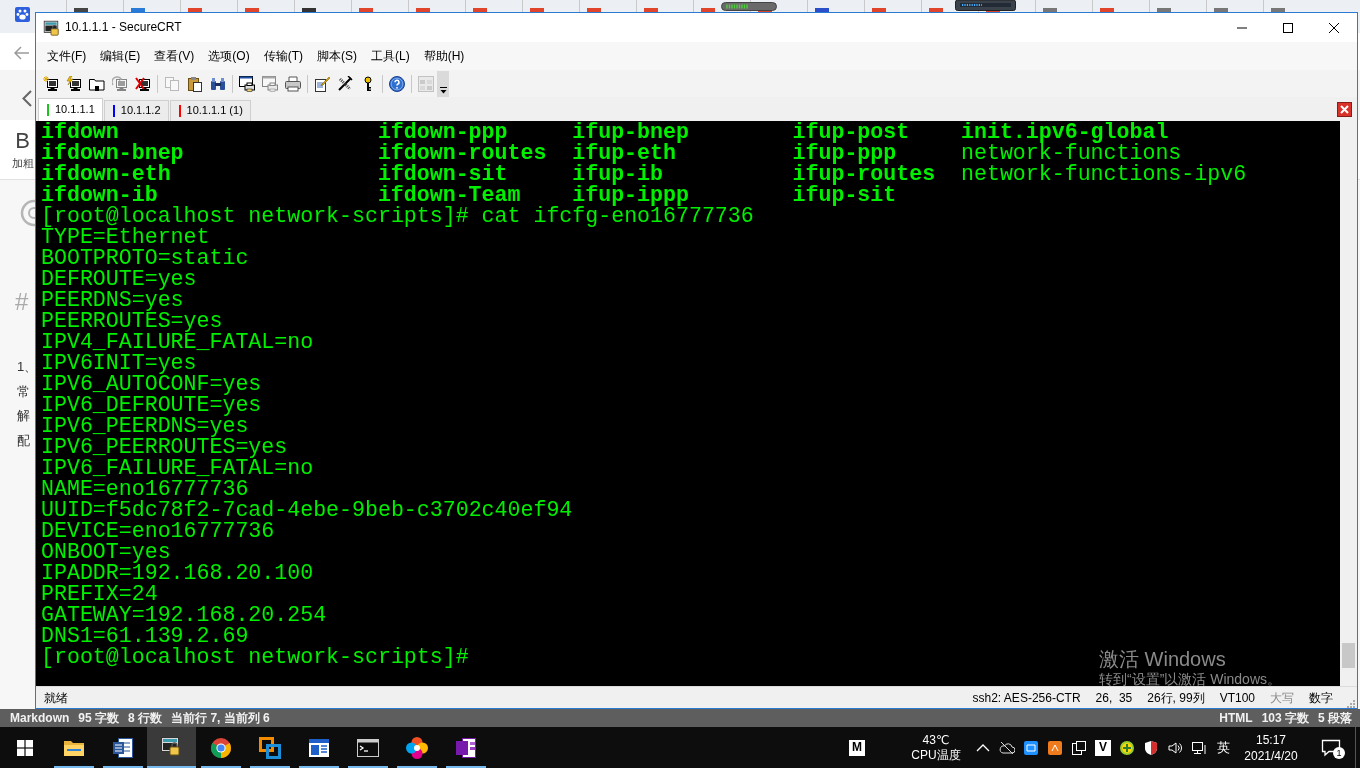  Describe the element at coordinates (1348, 403) in the screenshot. I see `scrollbar` at that location.